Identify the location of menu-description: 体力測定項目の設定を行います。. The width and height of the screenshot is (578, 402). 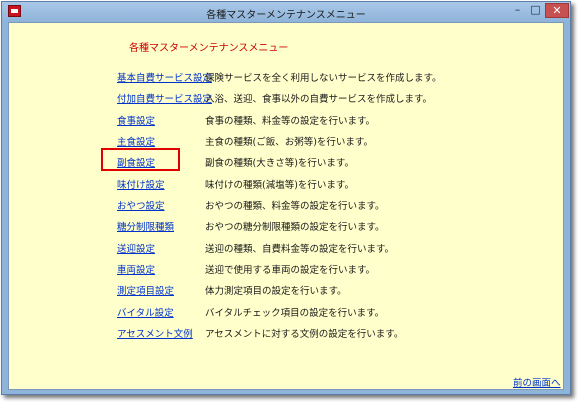
(276, 291).